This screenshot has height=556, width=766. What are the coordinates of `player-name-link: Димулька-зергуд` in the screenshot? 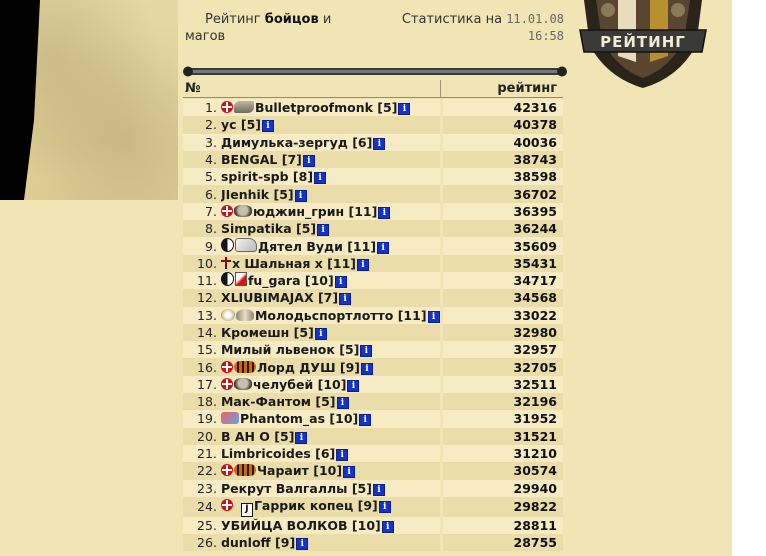 It's located at (284, 142).